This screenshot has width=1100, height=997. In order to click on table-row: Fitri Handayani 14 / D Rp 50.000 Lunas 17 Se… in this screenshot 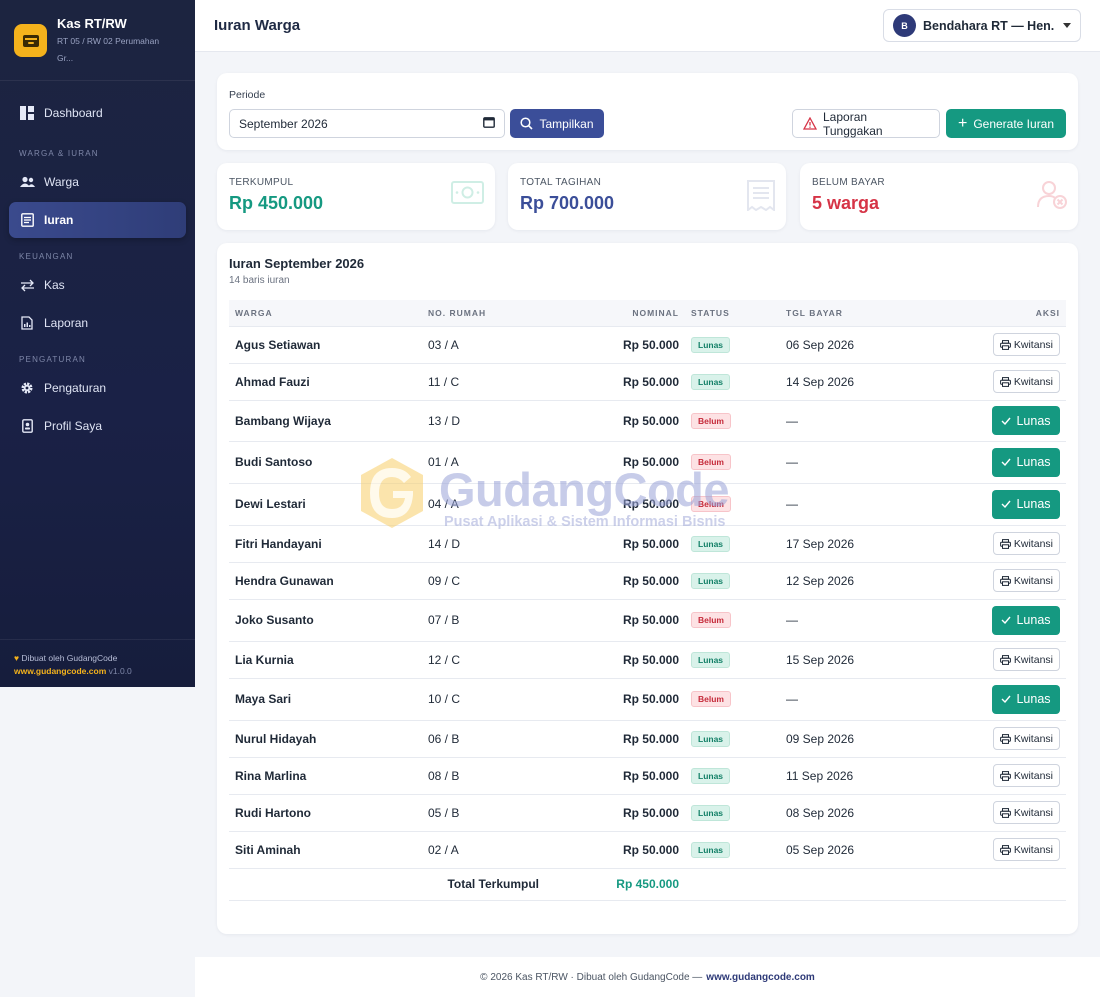, I will do `click(647, 544)`.